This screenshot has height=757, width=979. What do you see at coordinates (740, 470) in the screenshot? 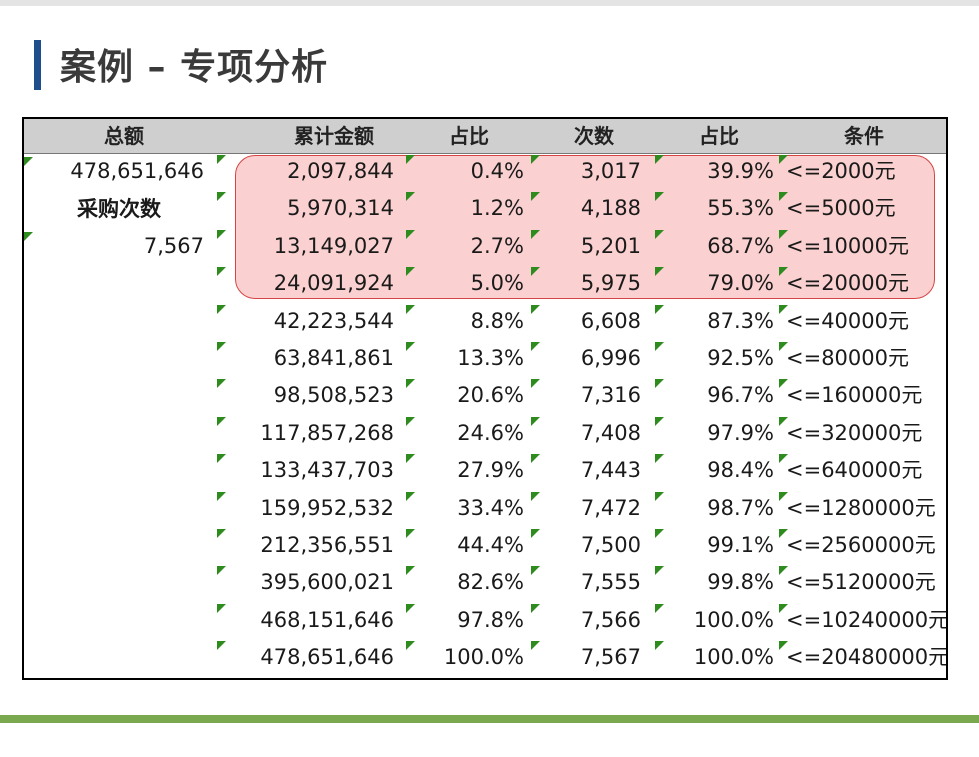
I see `count-ratio-cell: 98.4%` at bounding box center [740, 470].